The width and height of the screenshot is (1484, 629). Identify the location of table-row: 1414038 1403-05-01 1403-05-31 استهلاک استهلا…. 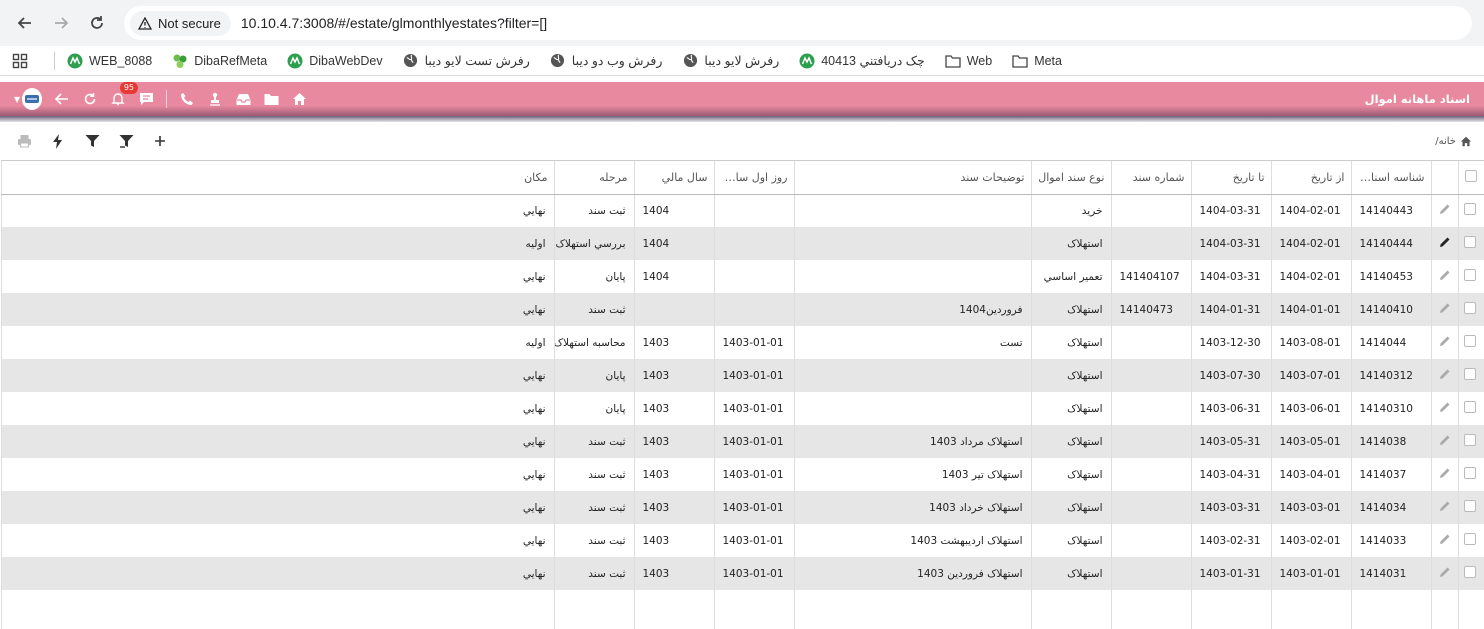
(742, 441).